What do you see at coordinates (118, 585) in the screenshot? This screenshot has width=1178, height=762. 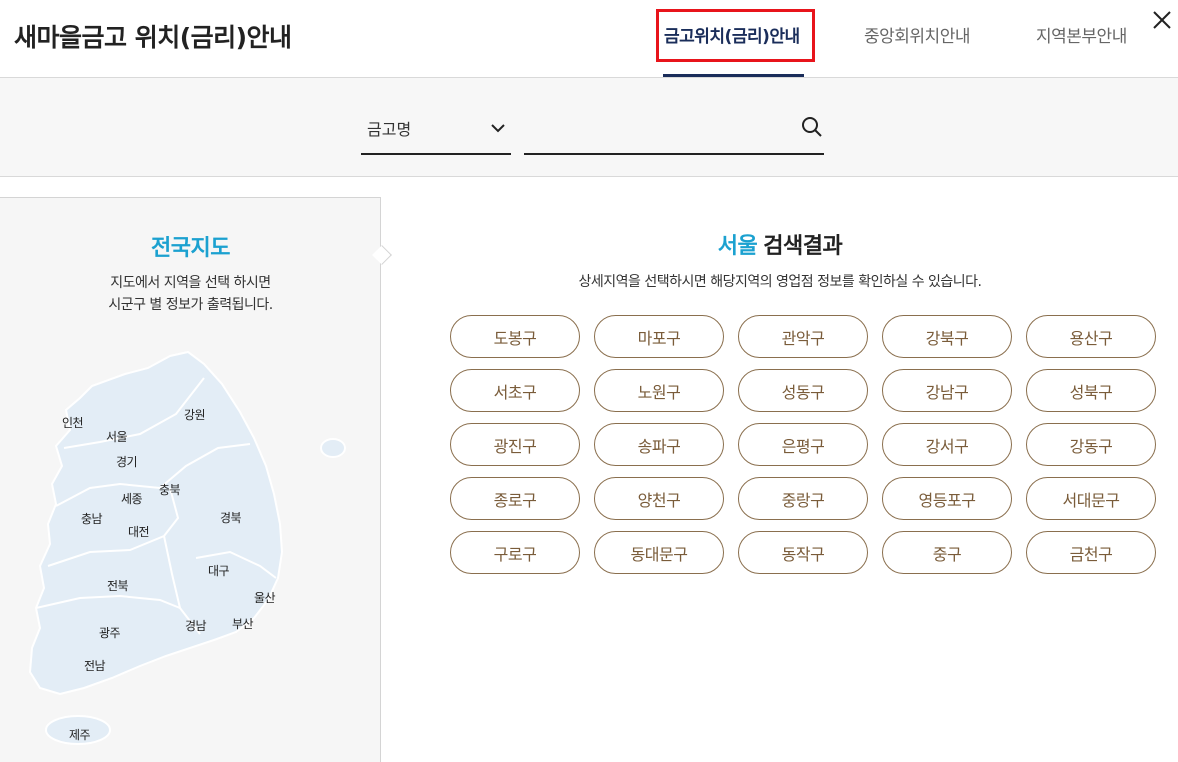 I see `region-jeonbuk: 전북` at bounding box center [118, 585].